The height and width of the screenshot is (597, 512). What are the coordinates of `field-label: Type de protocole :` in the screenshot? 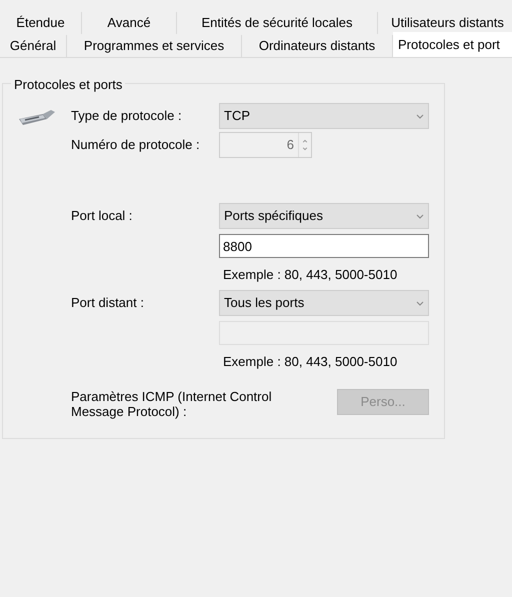 It's located at (127, 116).